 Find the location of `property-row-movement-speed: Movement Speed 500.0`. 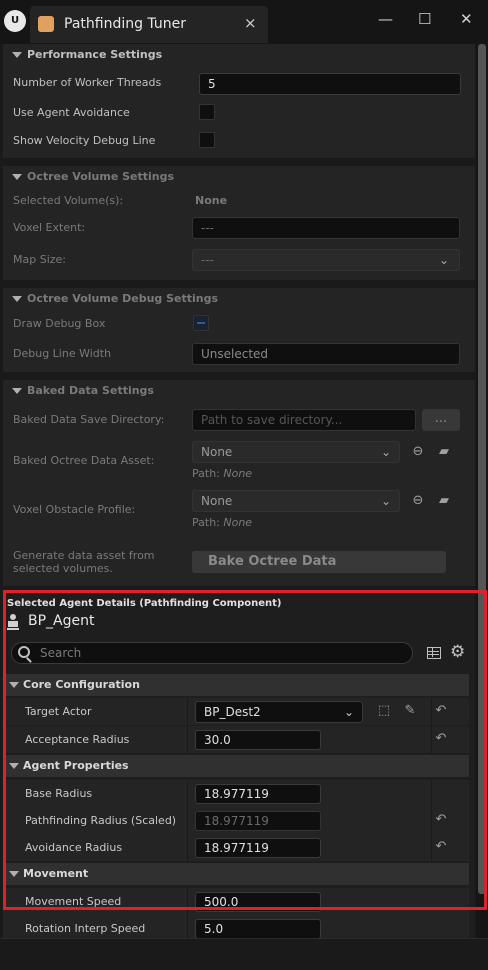

property-row-movement-speed: Movement Speed 500.0 is located at coordinates (236, 901).